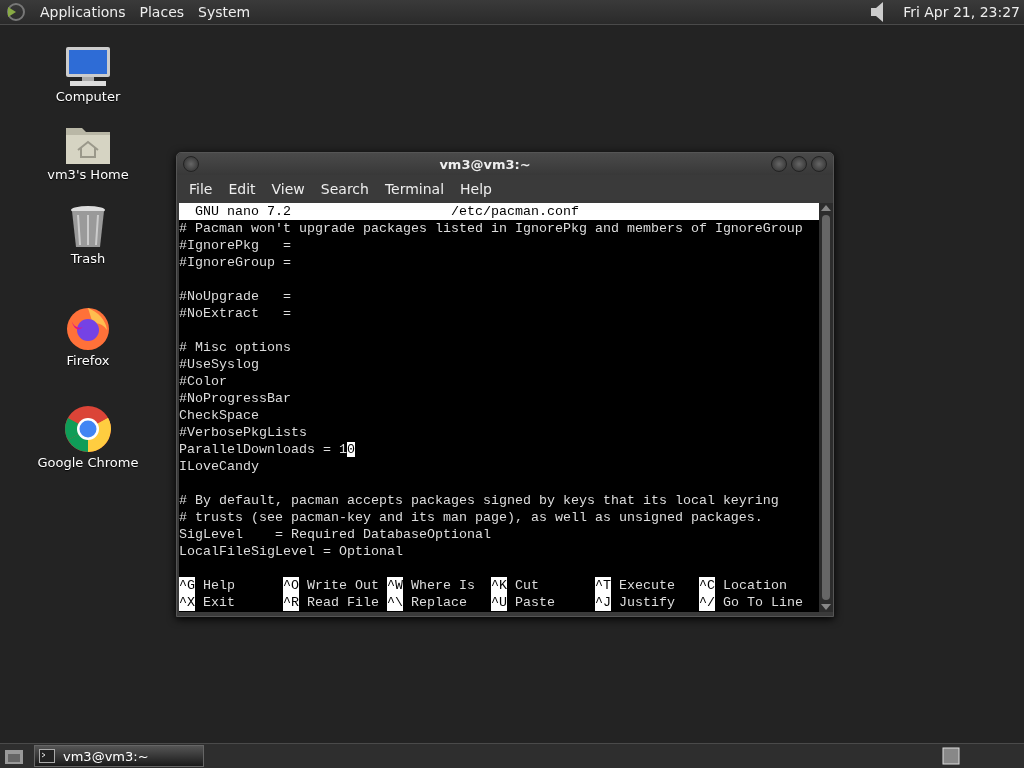  What do you see at coordinates (535, 602) in the screenshot?
I see `shortcut-label: Paste` at bounding box center [535, 602].